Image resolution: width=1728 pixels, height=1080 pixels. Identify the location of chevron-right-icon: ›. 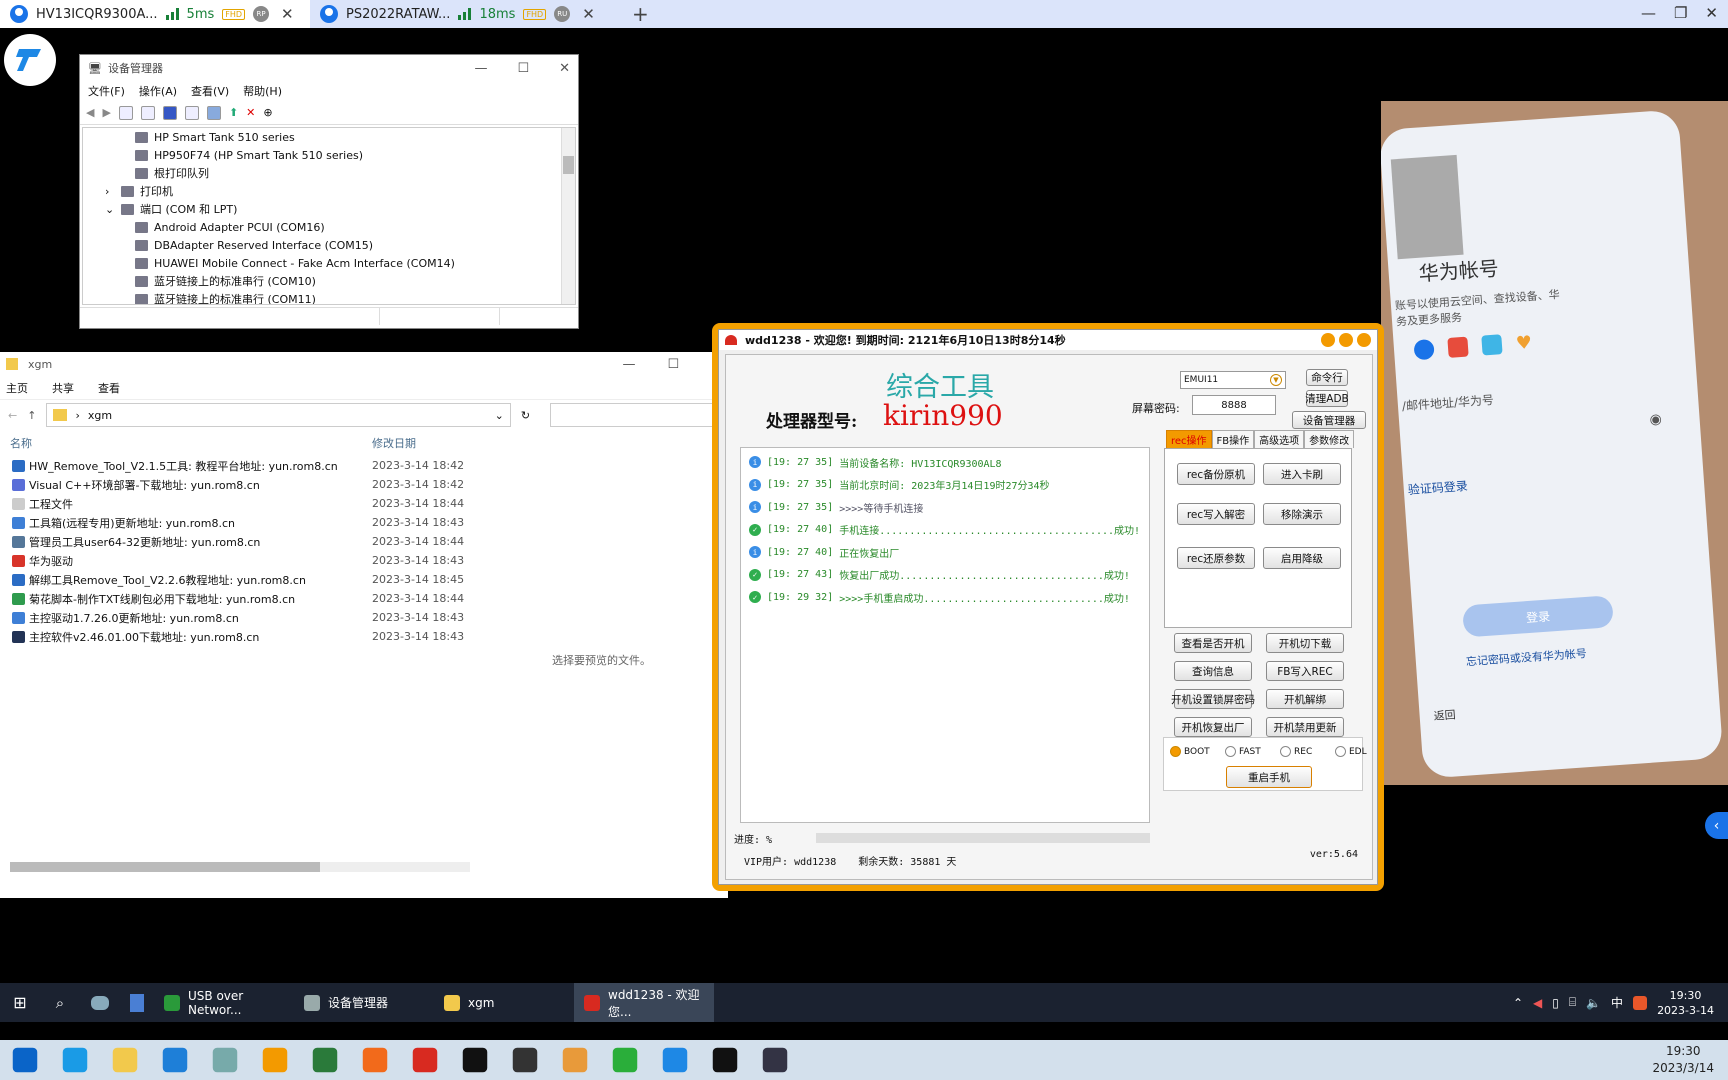
(110, 191).